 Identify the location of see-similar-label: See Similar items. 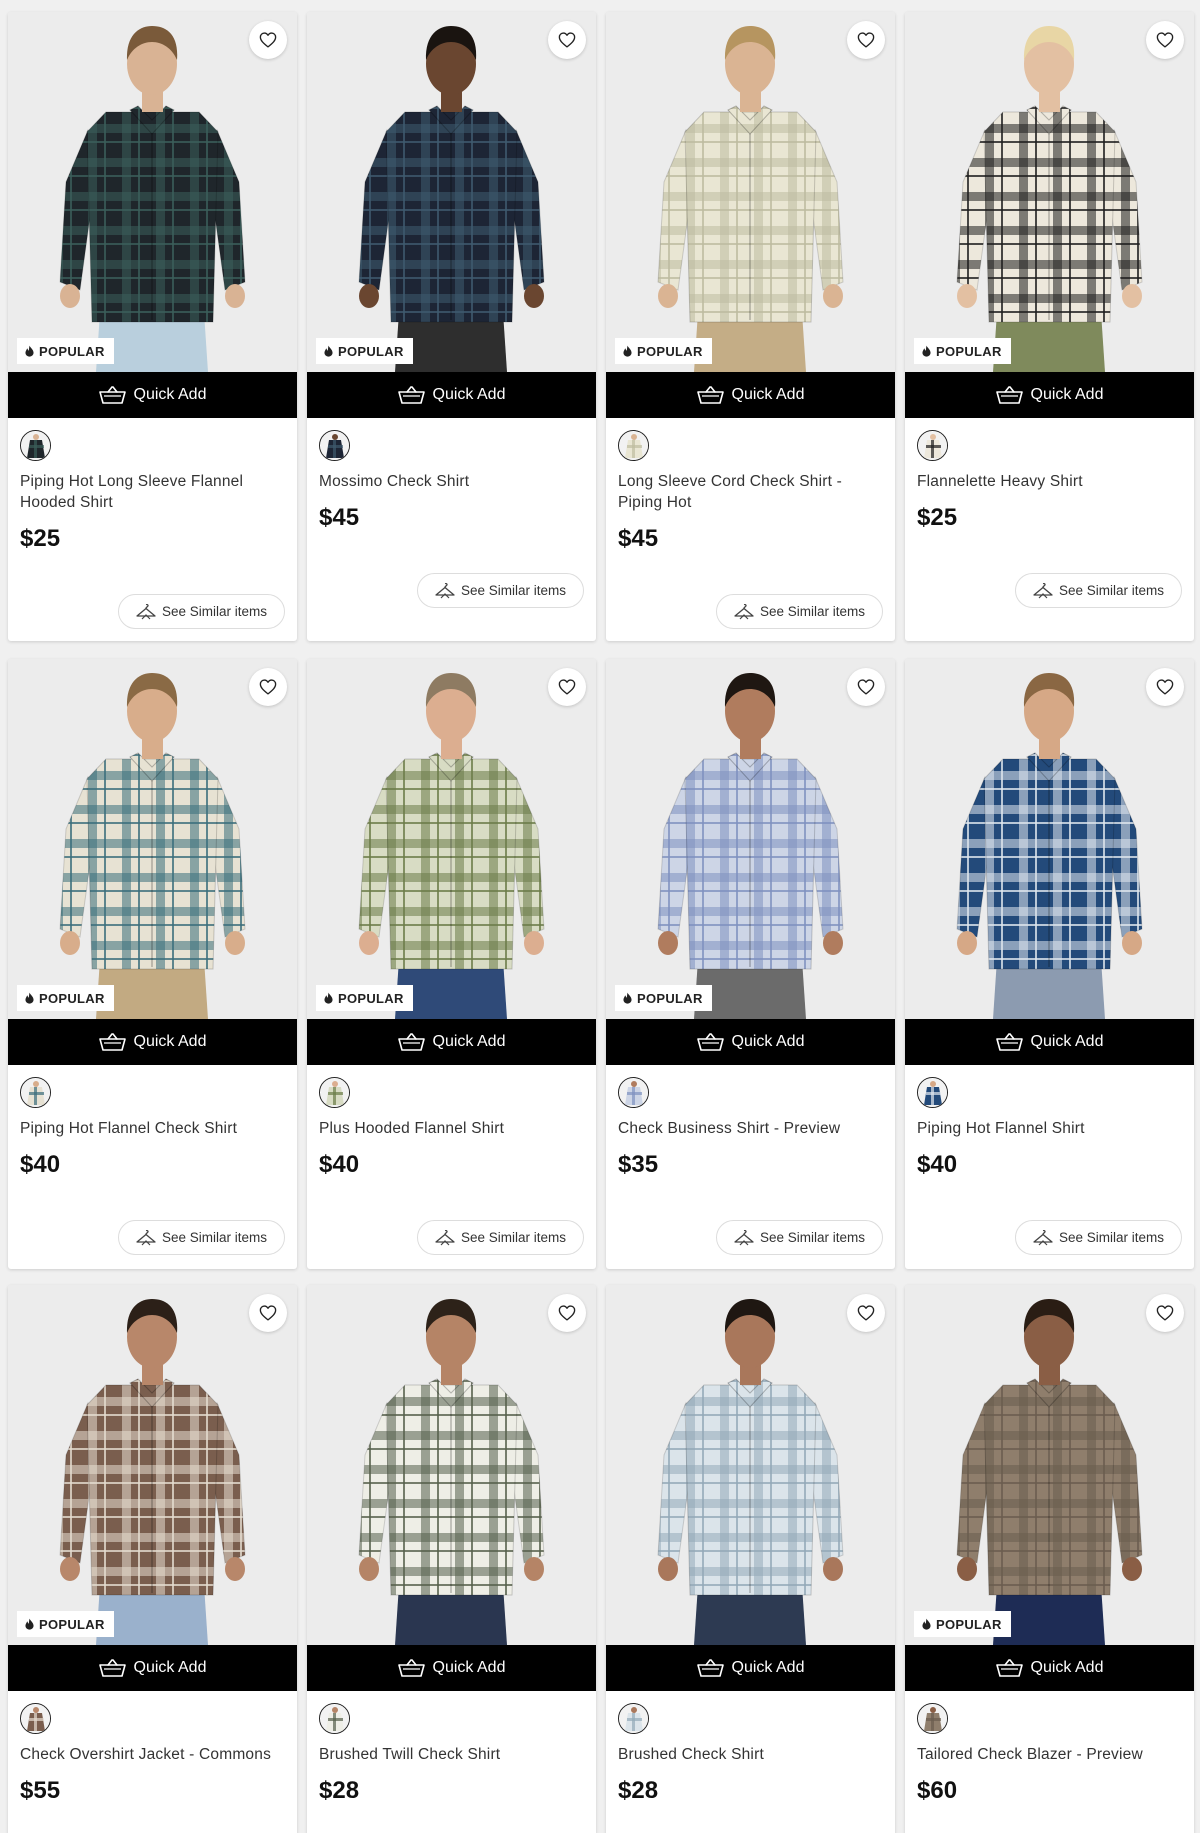
(1111, 590).